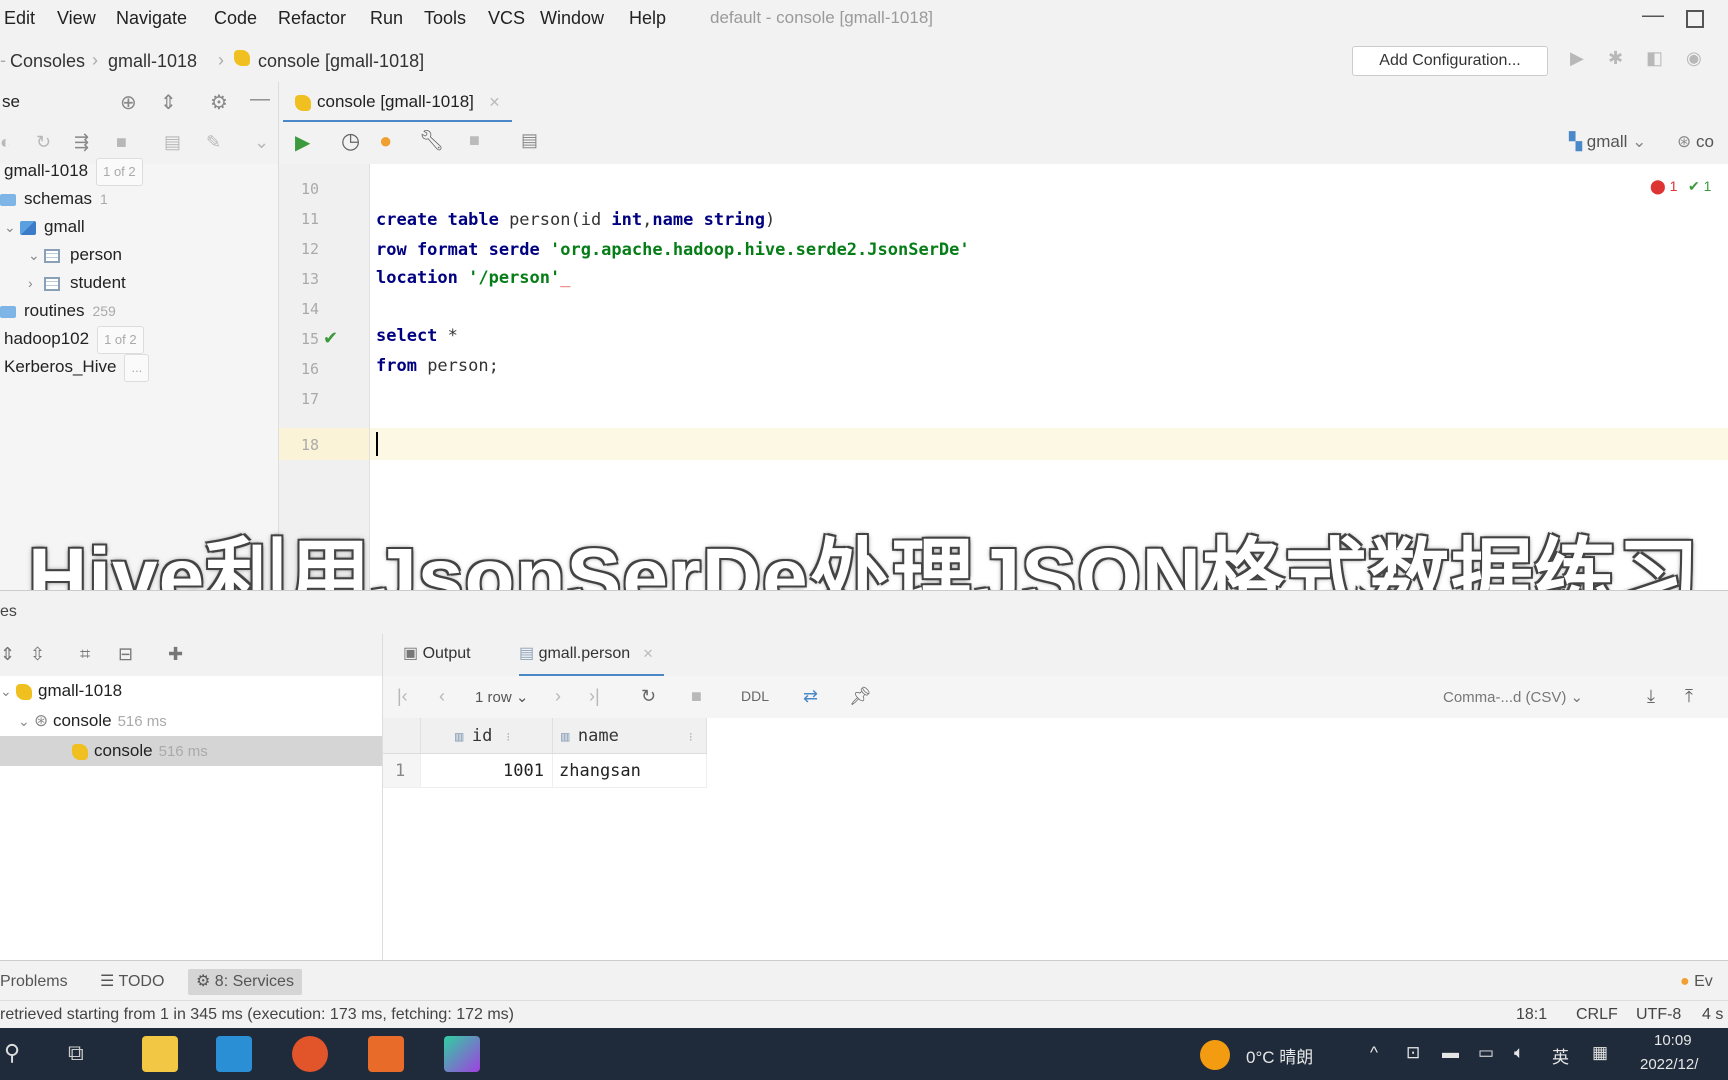 This screenshot has width=1728, height=1080. I want to click on tree-item-hadoop102: hadoop102 1 of 2, so click(74, 340).